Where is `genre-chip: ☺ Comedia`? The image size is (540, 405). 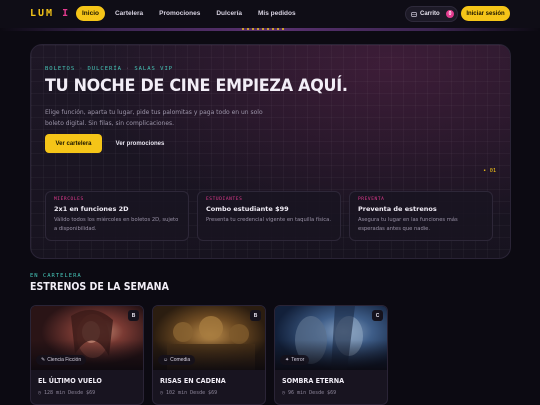
genre-chip: ☺ Comedia is located at coordinates (177, 360).